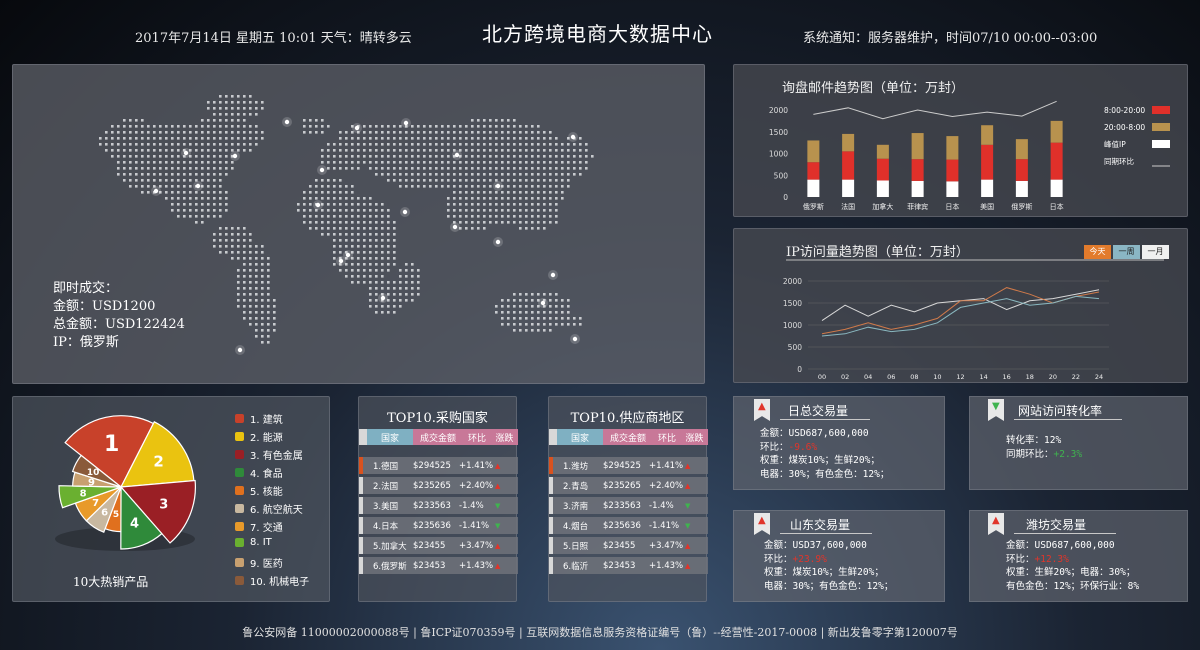 Image resolution: width=1200 pixels, height=650 pixels. I want to click on pie-slice-label: 2, so click(158, 462).